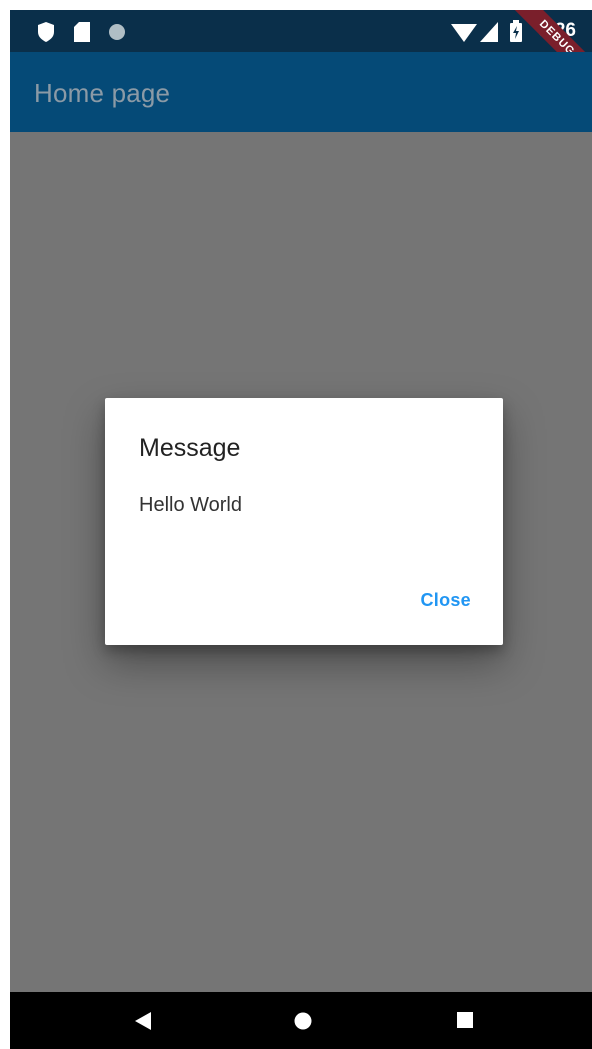 Image resolution: width=592 pixels, height=1049 pixels. I want to click on page-title: Home page, so click(102, 93).